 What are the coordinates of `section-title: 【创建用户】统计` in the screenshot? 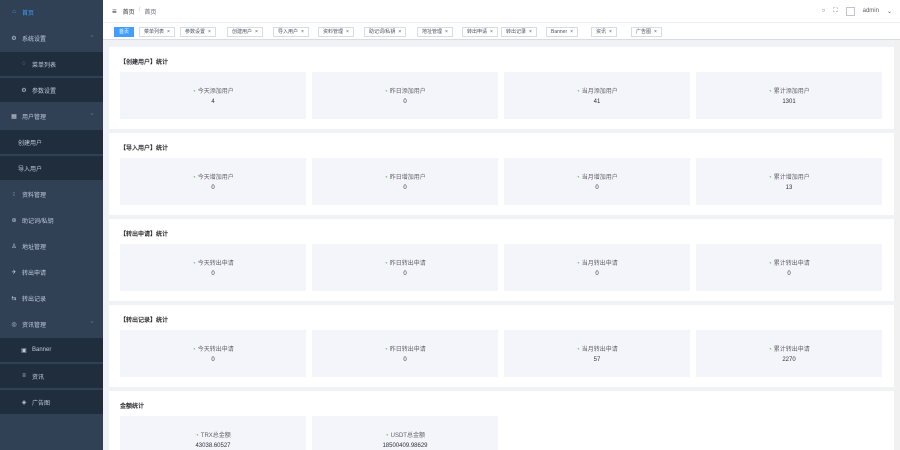 It's located at (144, 63).